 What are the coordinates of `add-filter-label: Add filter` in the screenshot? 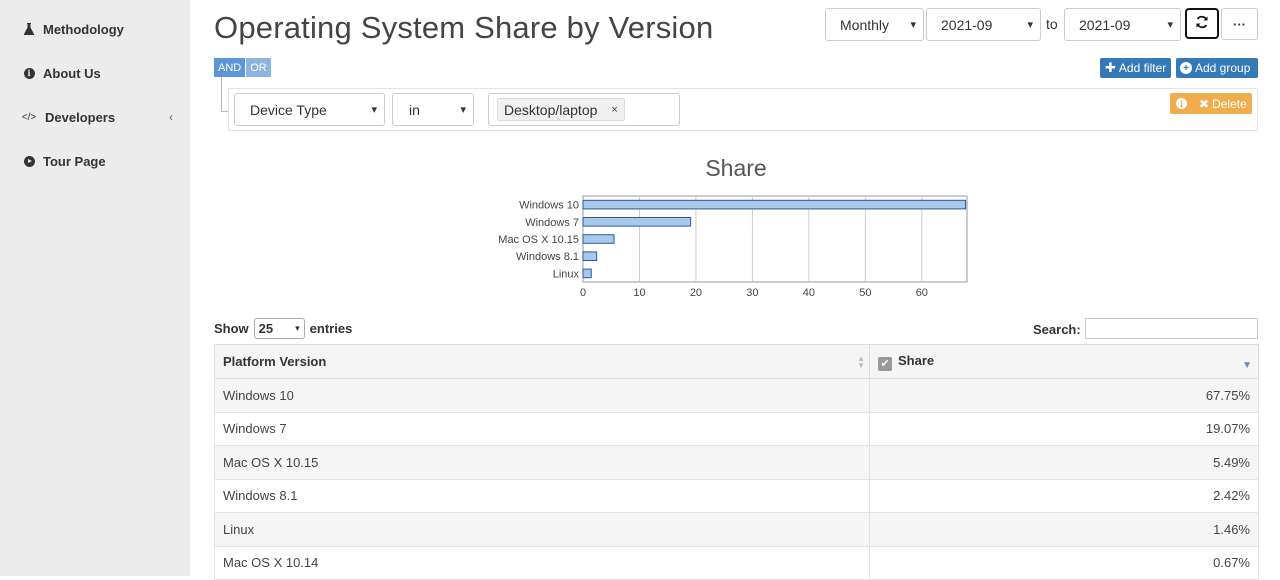 It's located at (1142, 68).